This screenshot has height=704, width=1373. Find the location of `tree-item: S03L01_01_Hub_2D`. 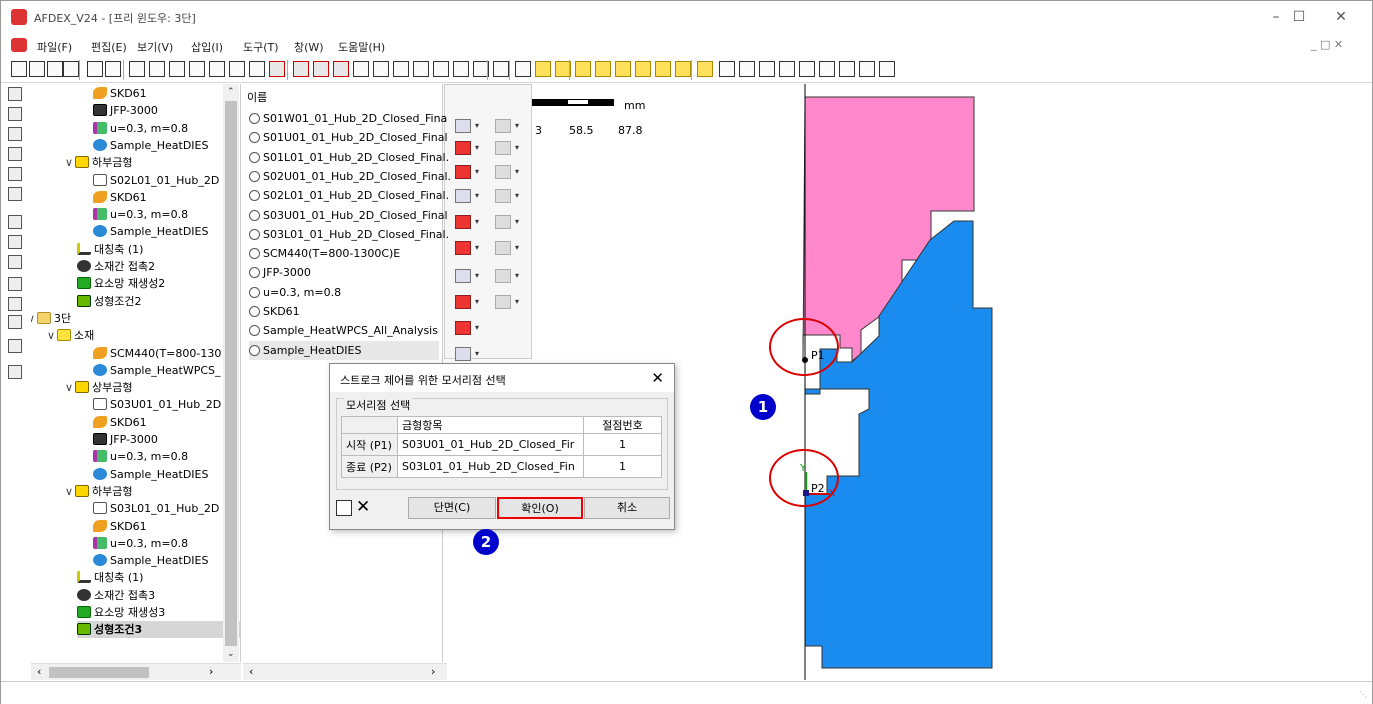

tree-item: S03L01_01_Hub_2D is located at coordinates (156, 508).